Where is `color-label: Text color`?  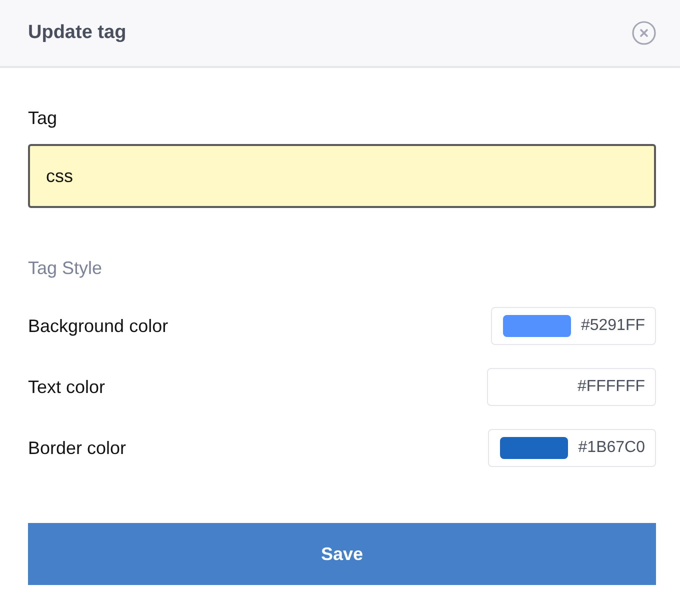 color-label: Text color is located at coordinates (67, 387).